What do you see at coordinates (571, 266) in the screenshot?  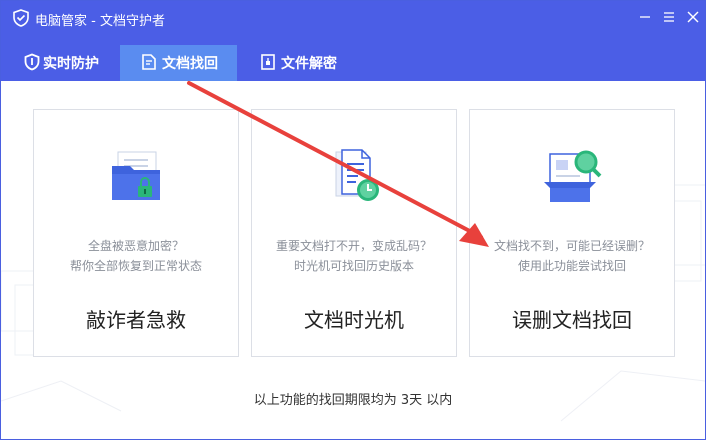 I see `card-description-line: 使用此功能尝试找回` at bounding box center [571, 266].